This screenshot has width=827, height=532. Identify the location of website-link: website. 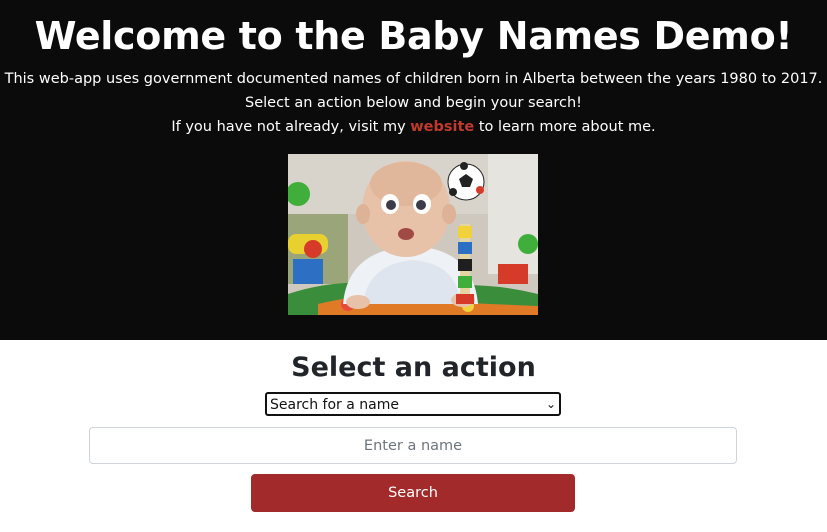
(442, 127).